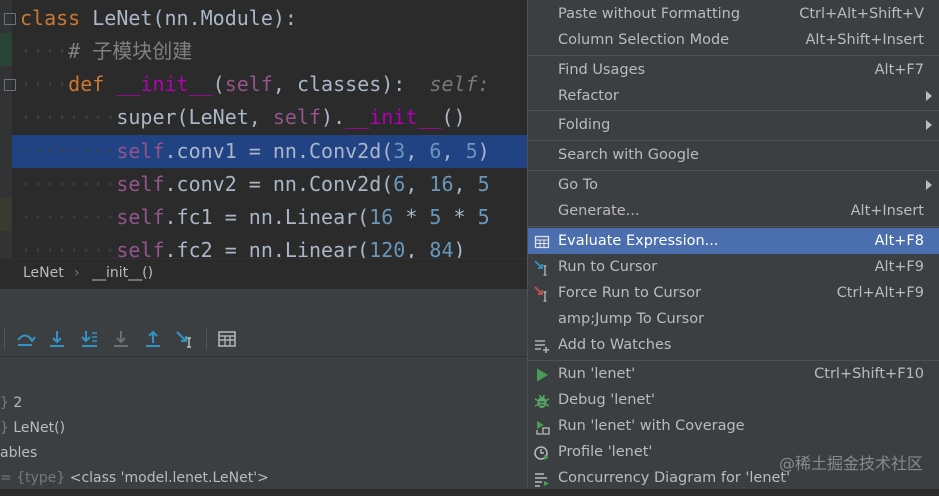 This screenshot has height=496, width=939. Describe the element at coordinates (887, 211) in the screenshot. I see `menu-item-shortcut: Alt+Insert` at that location.